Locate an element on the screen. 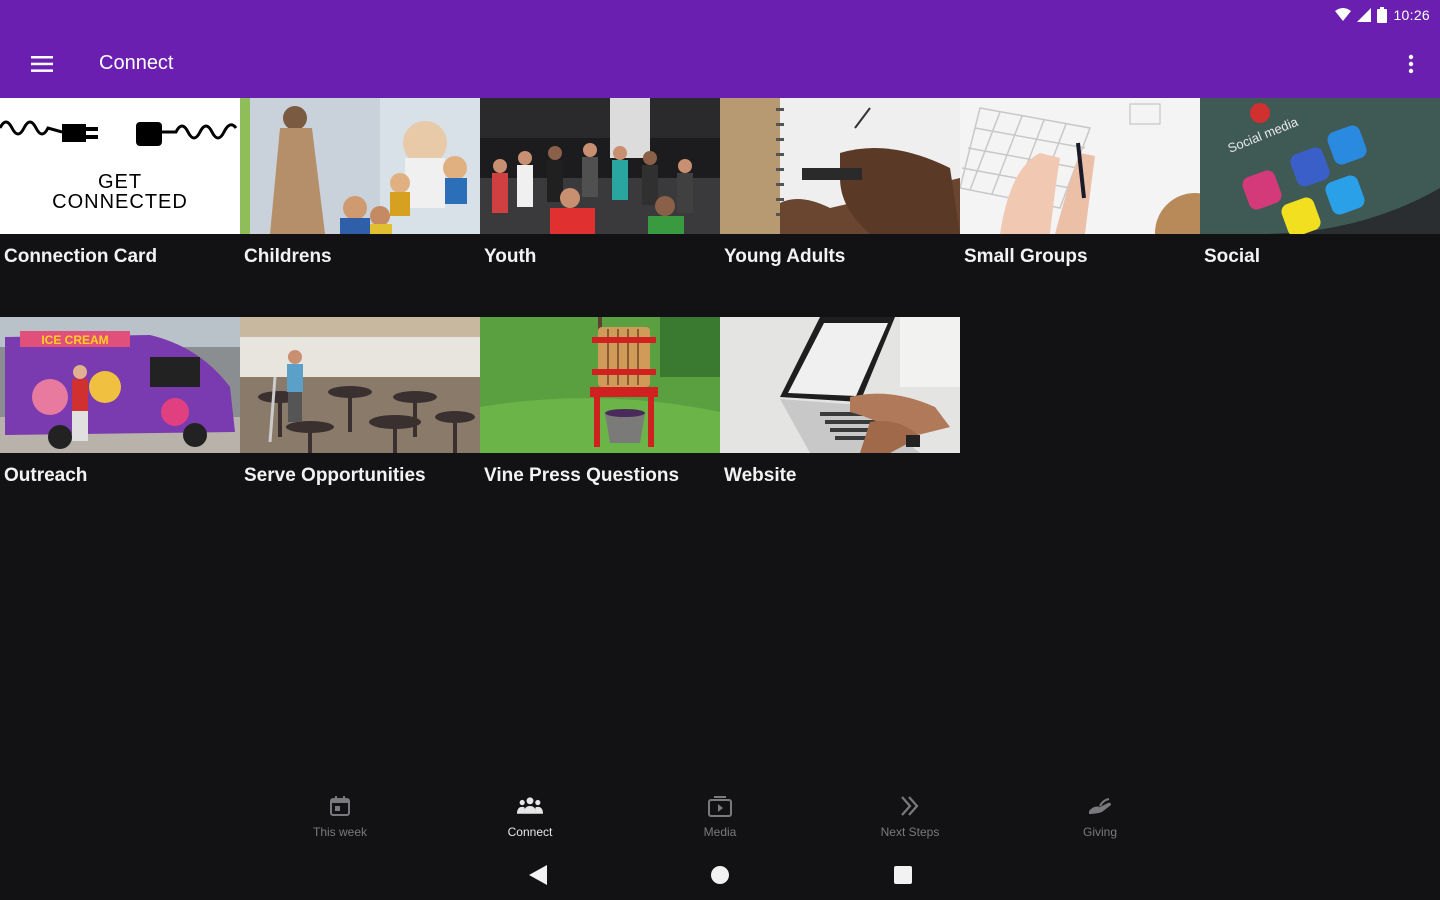  tile-label: Website is located at coordinates (760, 475).